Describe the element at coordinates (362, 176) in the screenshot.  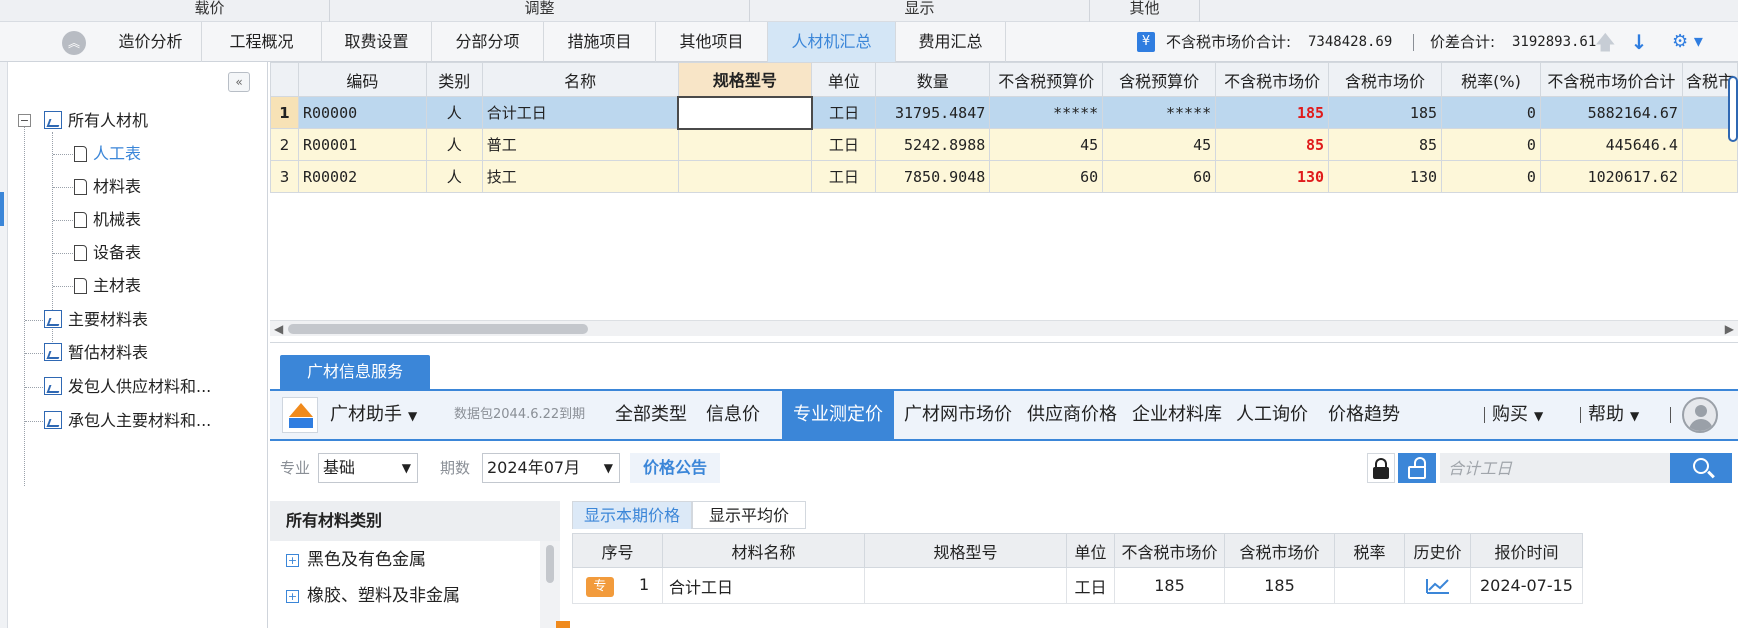
I see `cell-code: R00002` at that location.